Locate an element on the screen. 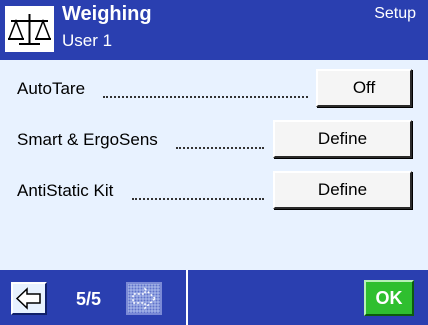  page-indicator: 5/5 is located at coordinates (89, 299).